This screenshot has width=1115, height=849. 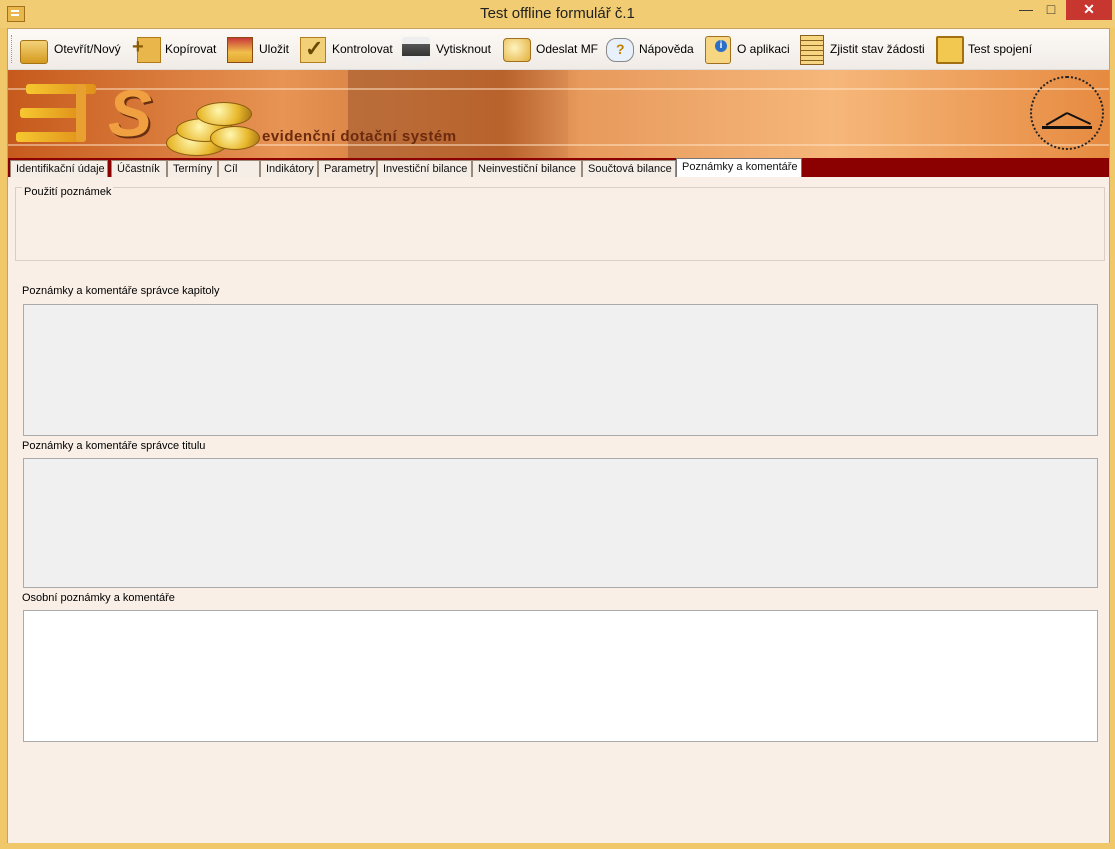 I want to click on help-button: Nápověda, so click(x=649, y=49).